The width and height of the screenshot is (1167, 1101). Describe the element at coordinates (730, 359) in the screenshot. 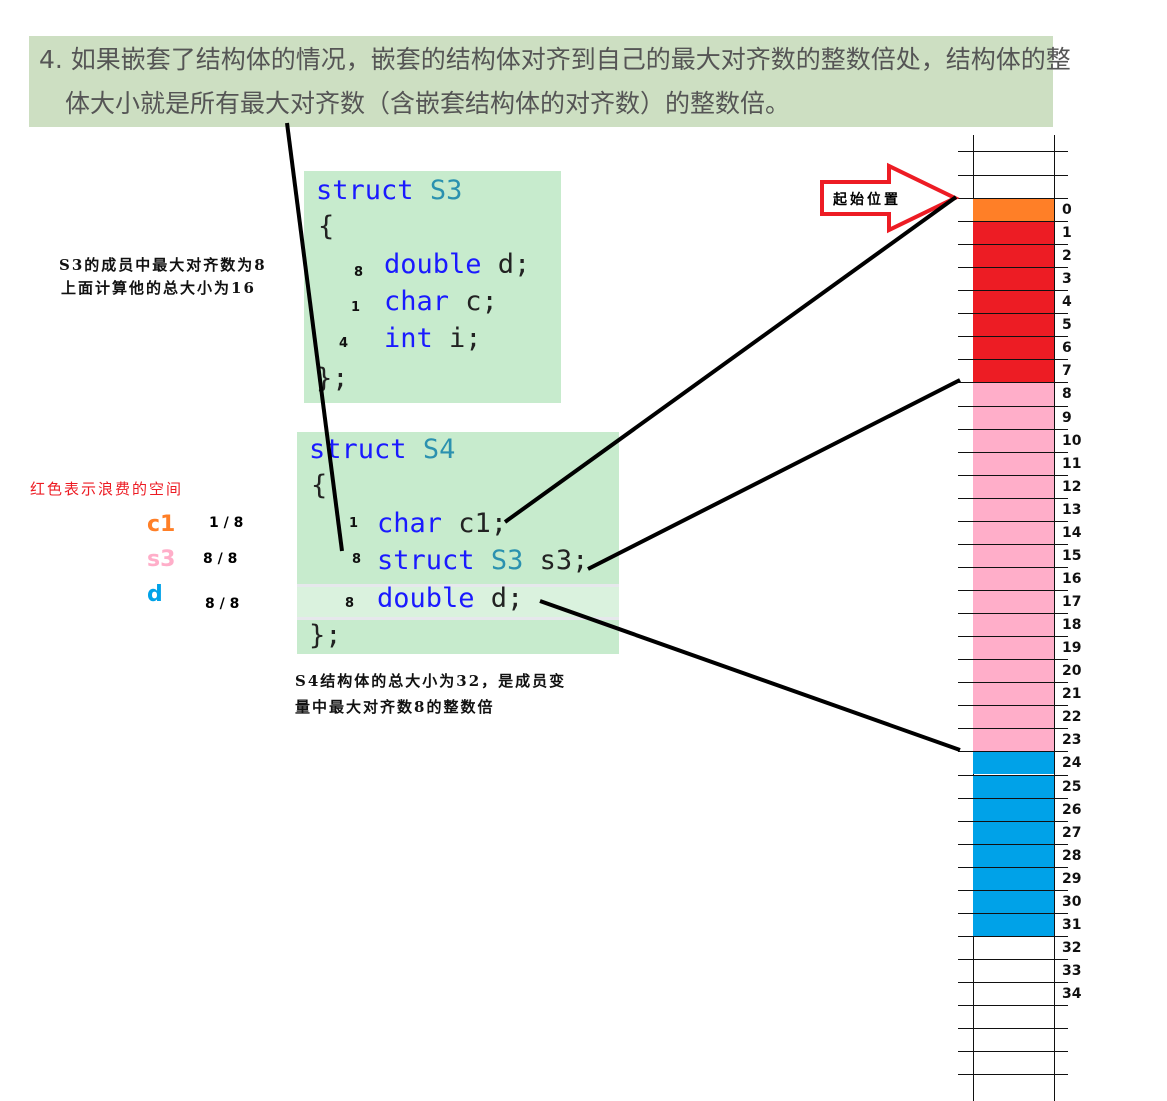

I see `connector-c1` at that location.